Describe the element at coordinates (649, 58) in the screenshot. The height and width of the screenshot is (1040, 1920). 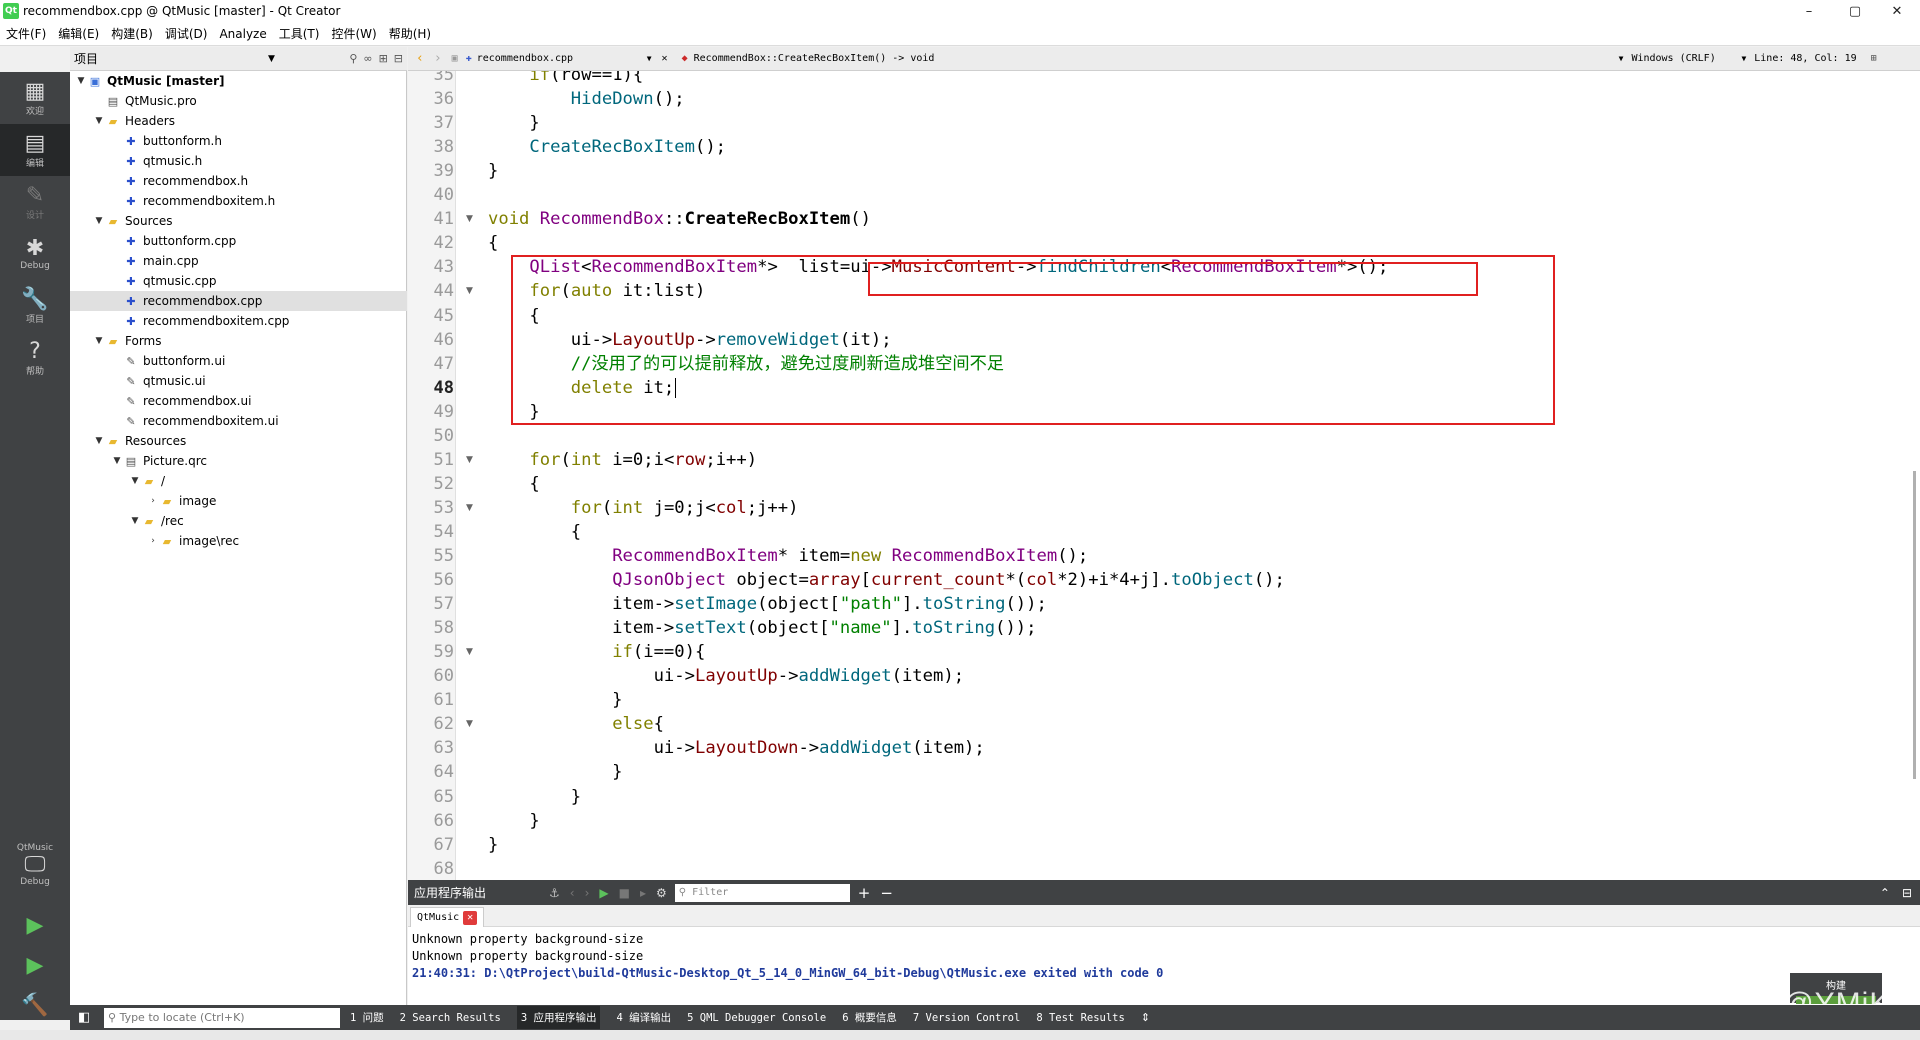
I see `file-dropdown-arrow-icon: ▼` at that location.